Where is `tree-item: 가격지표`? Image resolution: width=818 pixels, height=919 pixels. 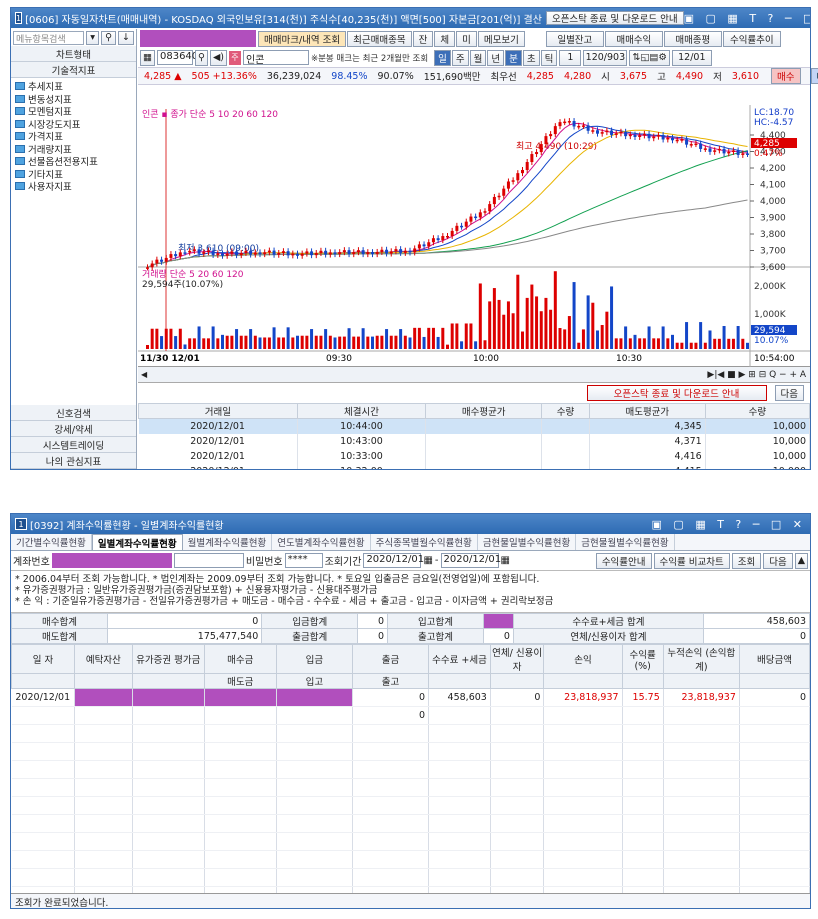
tree-item: 가격지표 is located at coordinates (73, 136).